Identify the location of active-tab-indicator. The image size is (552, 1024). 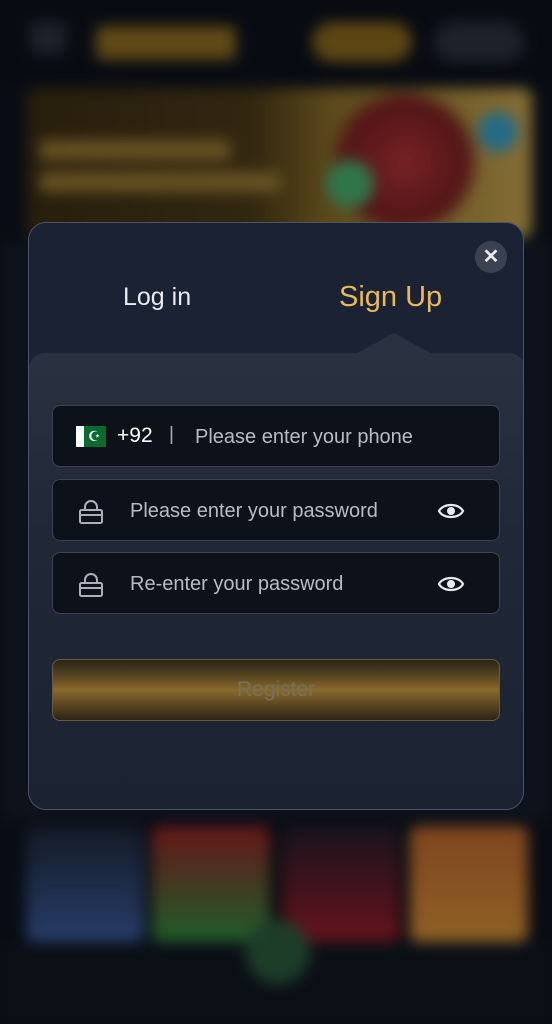
(394, 344).